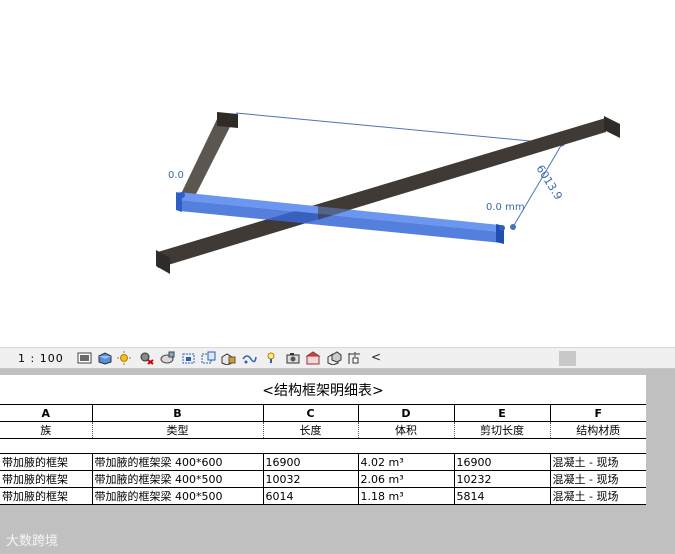 This screenshot has width=675, height=554. Describe the element at coordinates (124, 358) in the screenshot. I see `sun-path-icon` at that location.